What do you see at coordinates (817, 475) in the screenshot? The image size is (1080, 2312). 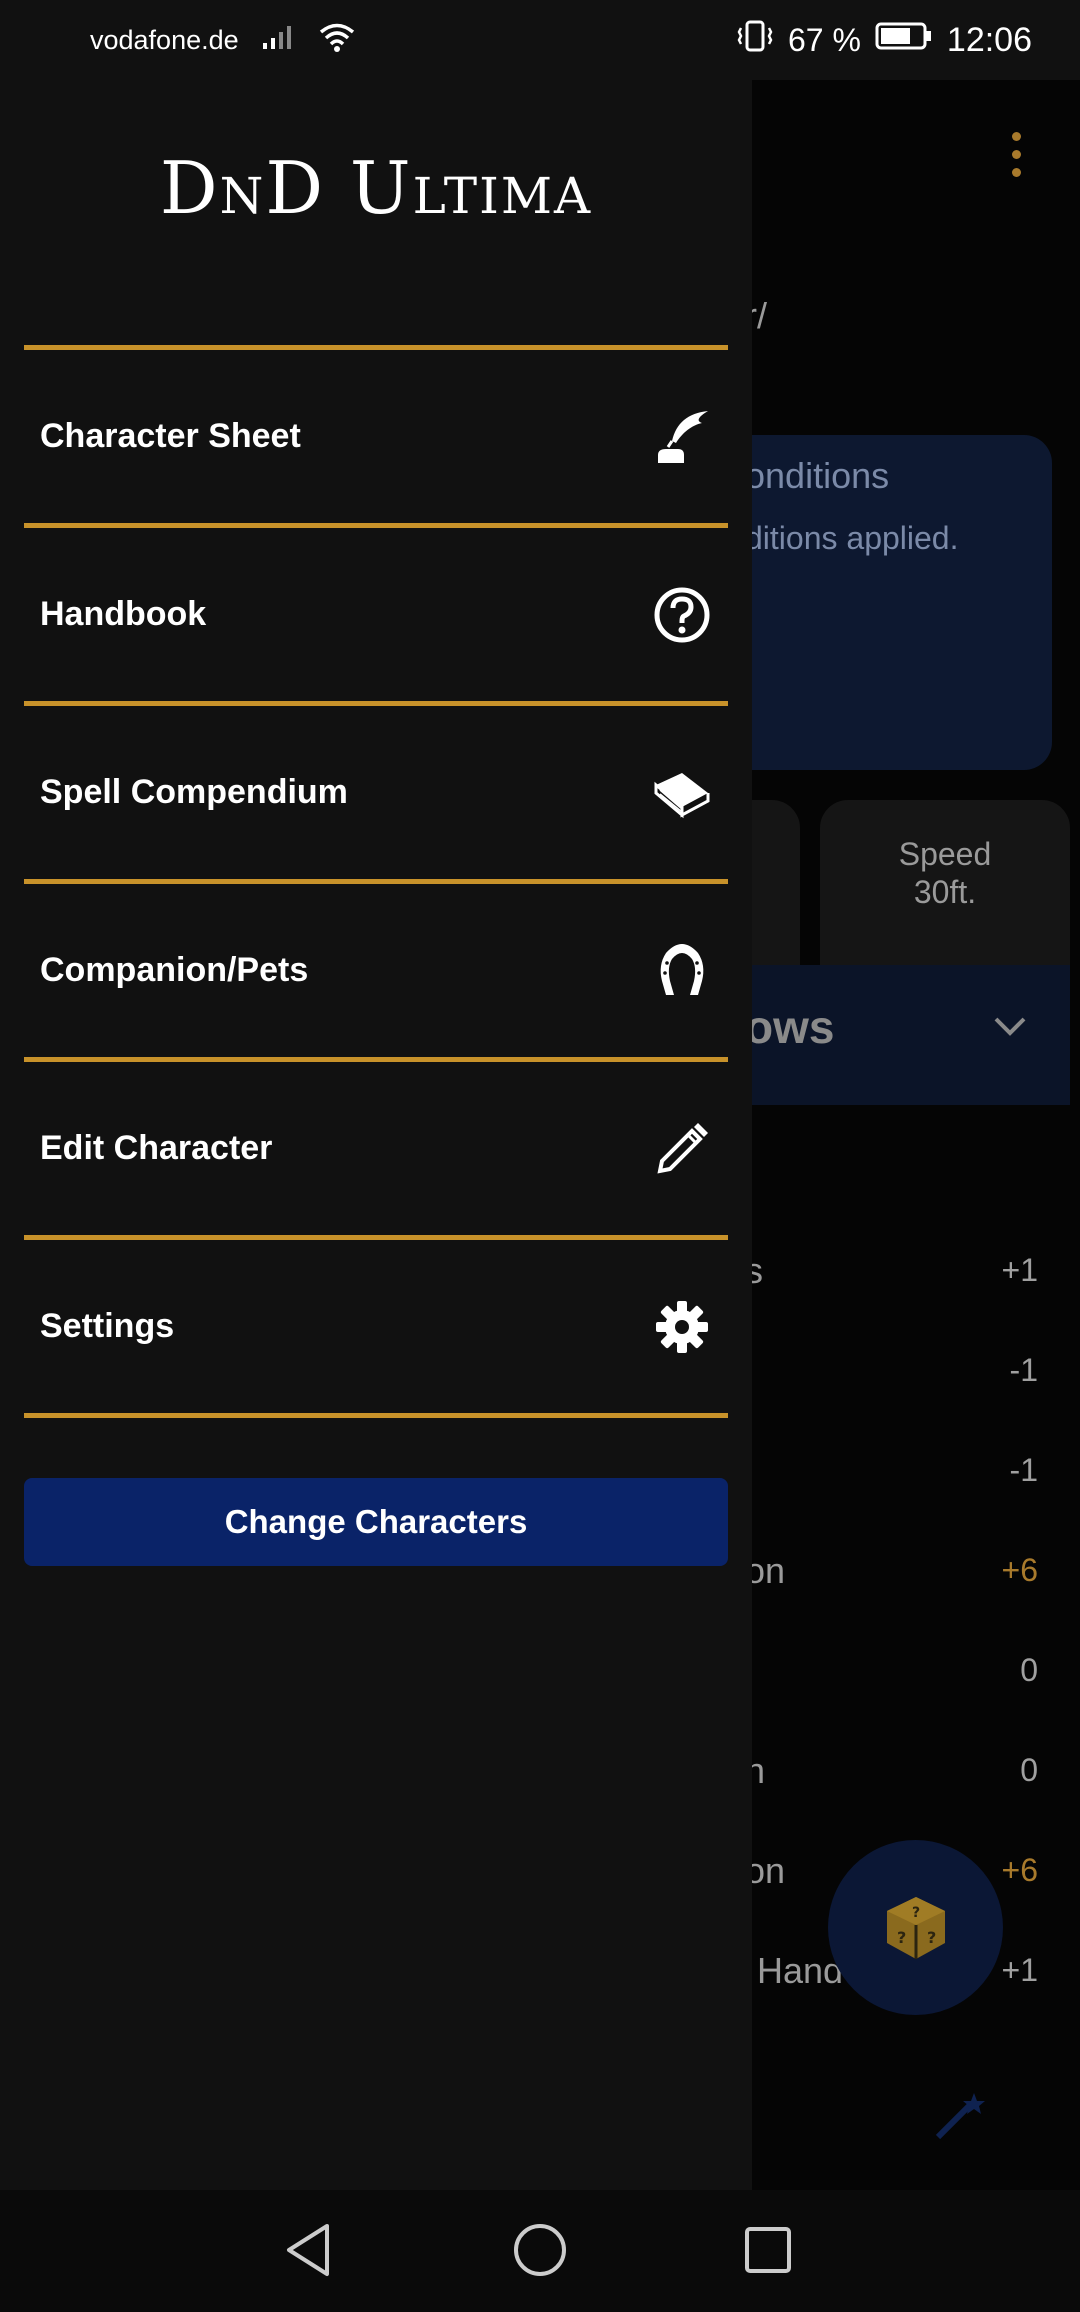 I see `conditions-title: onditions` at bounding box center [817, 475].